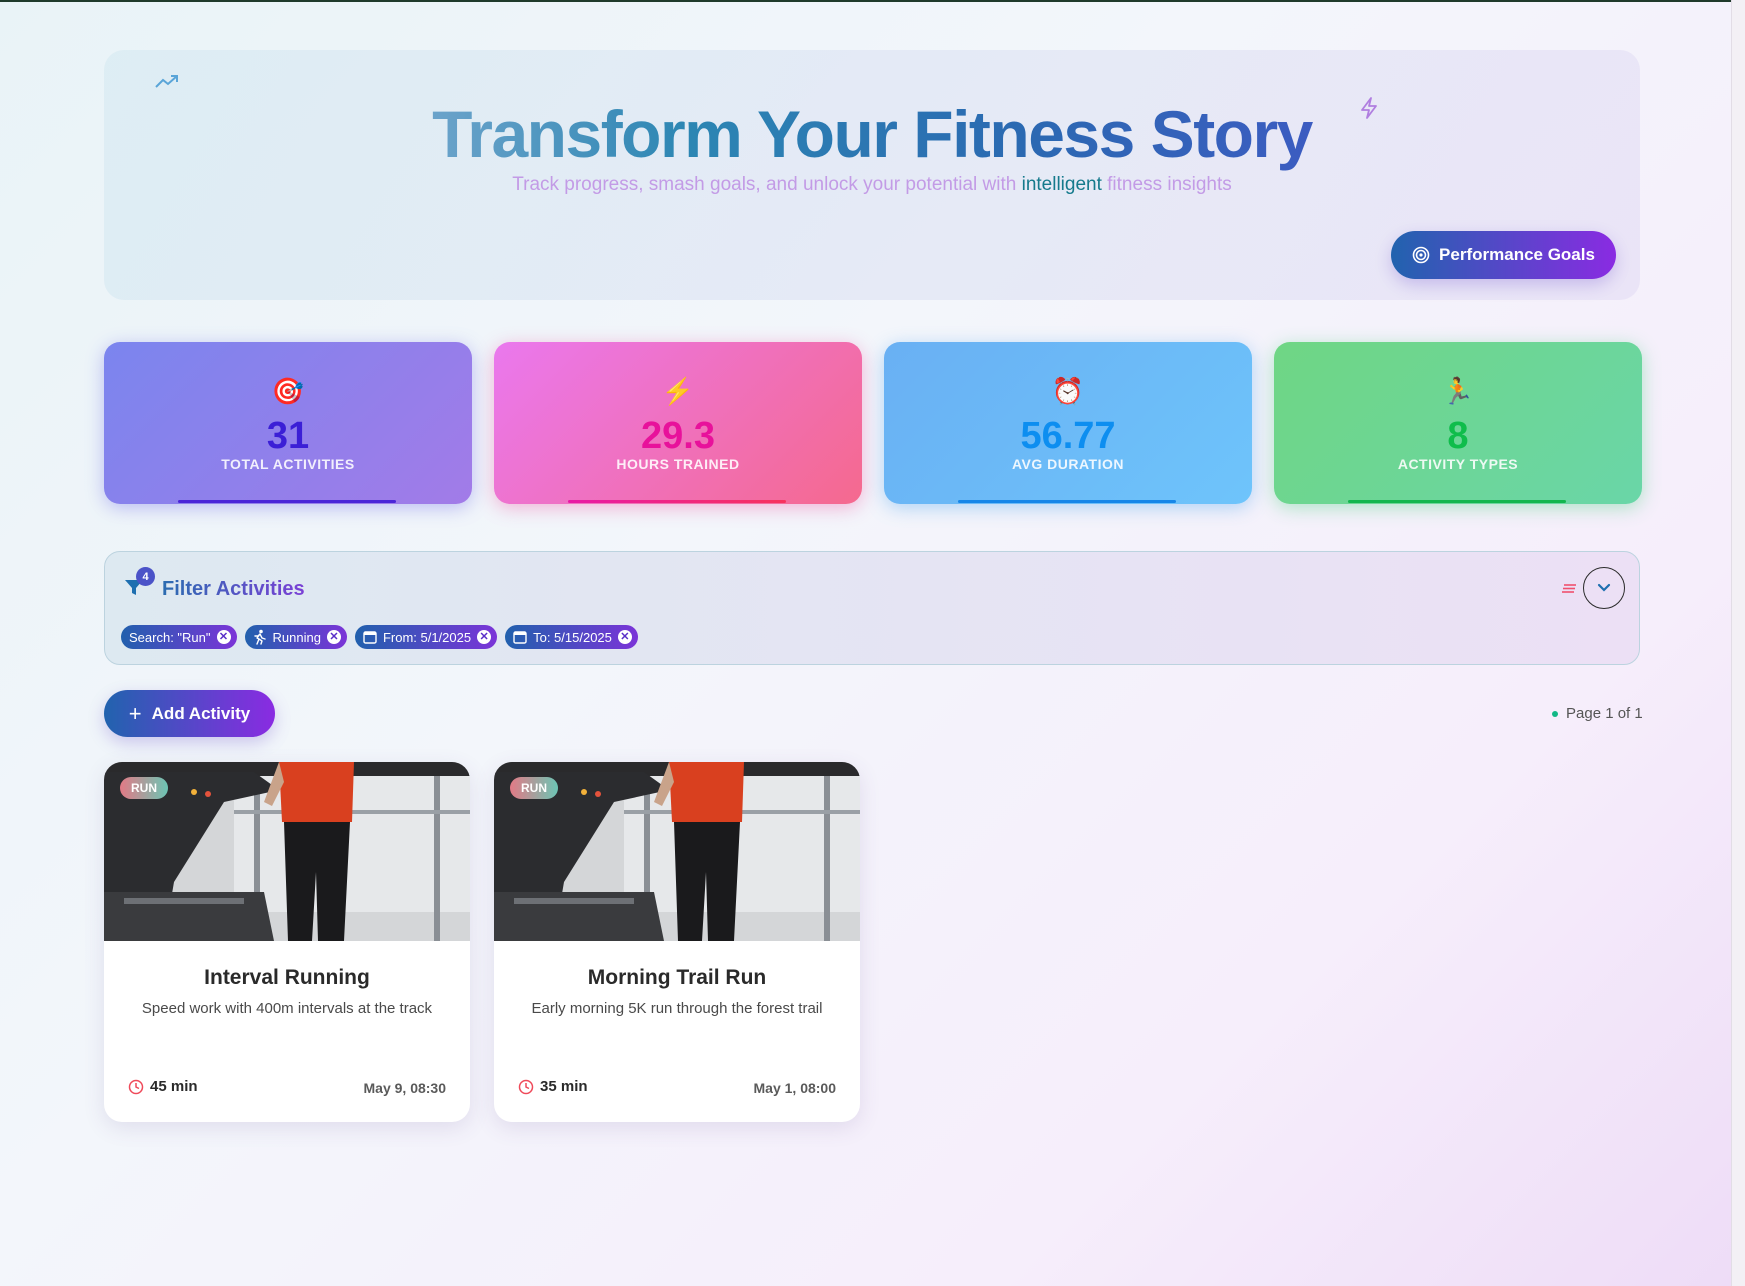 The image size is (1745, 1286). I want to click on performance-goals-label: Performance Goals, so click(1517, 254).